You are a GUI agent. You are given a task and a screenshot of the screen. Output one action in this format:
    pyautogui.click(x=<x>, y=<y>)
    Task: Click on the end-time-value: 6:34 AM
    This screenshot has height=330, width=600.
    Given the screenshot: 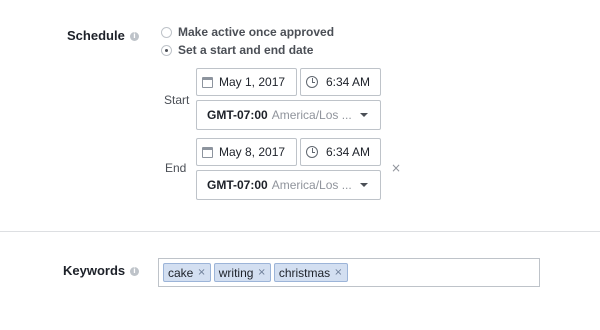 What is the action you would take?
    pyautogui.click(x=348, y=152)
    